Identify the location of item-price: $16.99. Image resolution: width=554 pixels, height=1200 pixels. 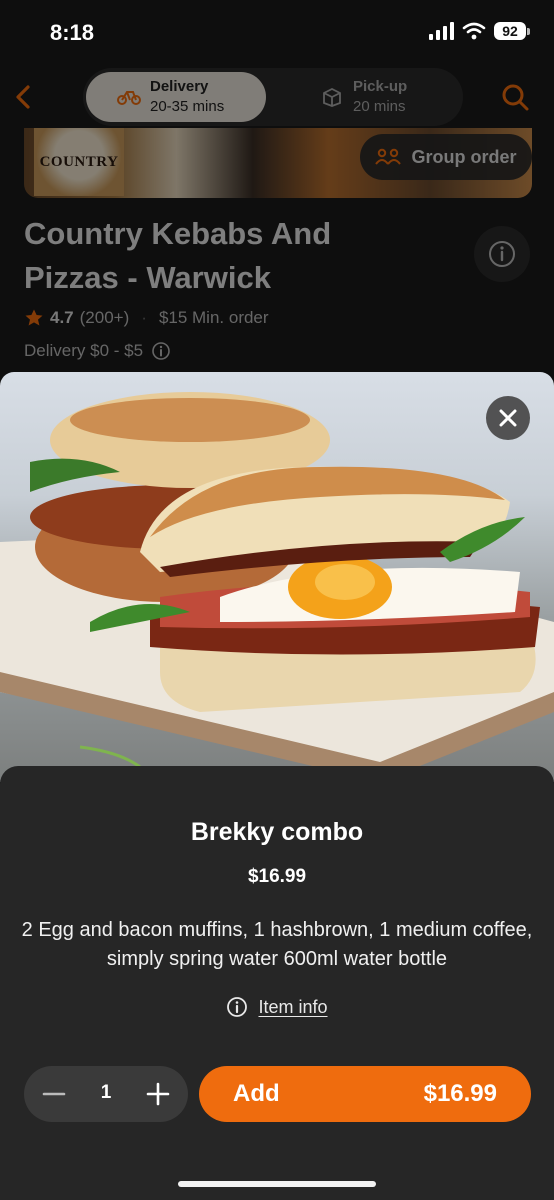
(277, 876).